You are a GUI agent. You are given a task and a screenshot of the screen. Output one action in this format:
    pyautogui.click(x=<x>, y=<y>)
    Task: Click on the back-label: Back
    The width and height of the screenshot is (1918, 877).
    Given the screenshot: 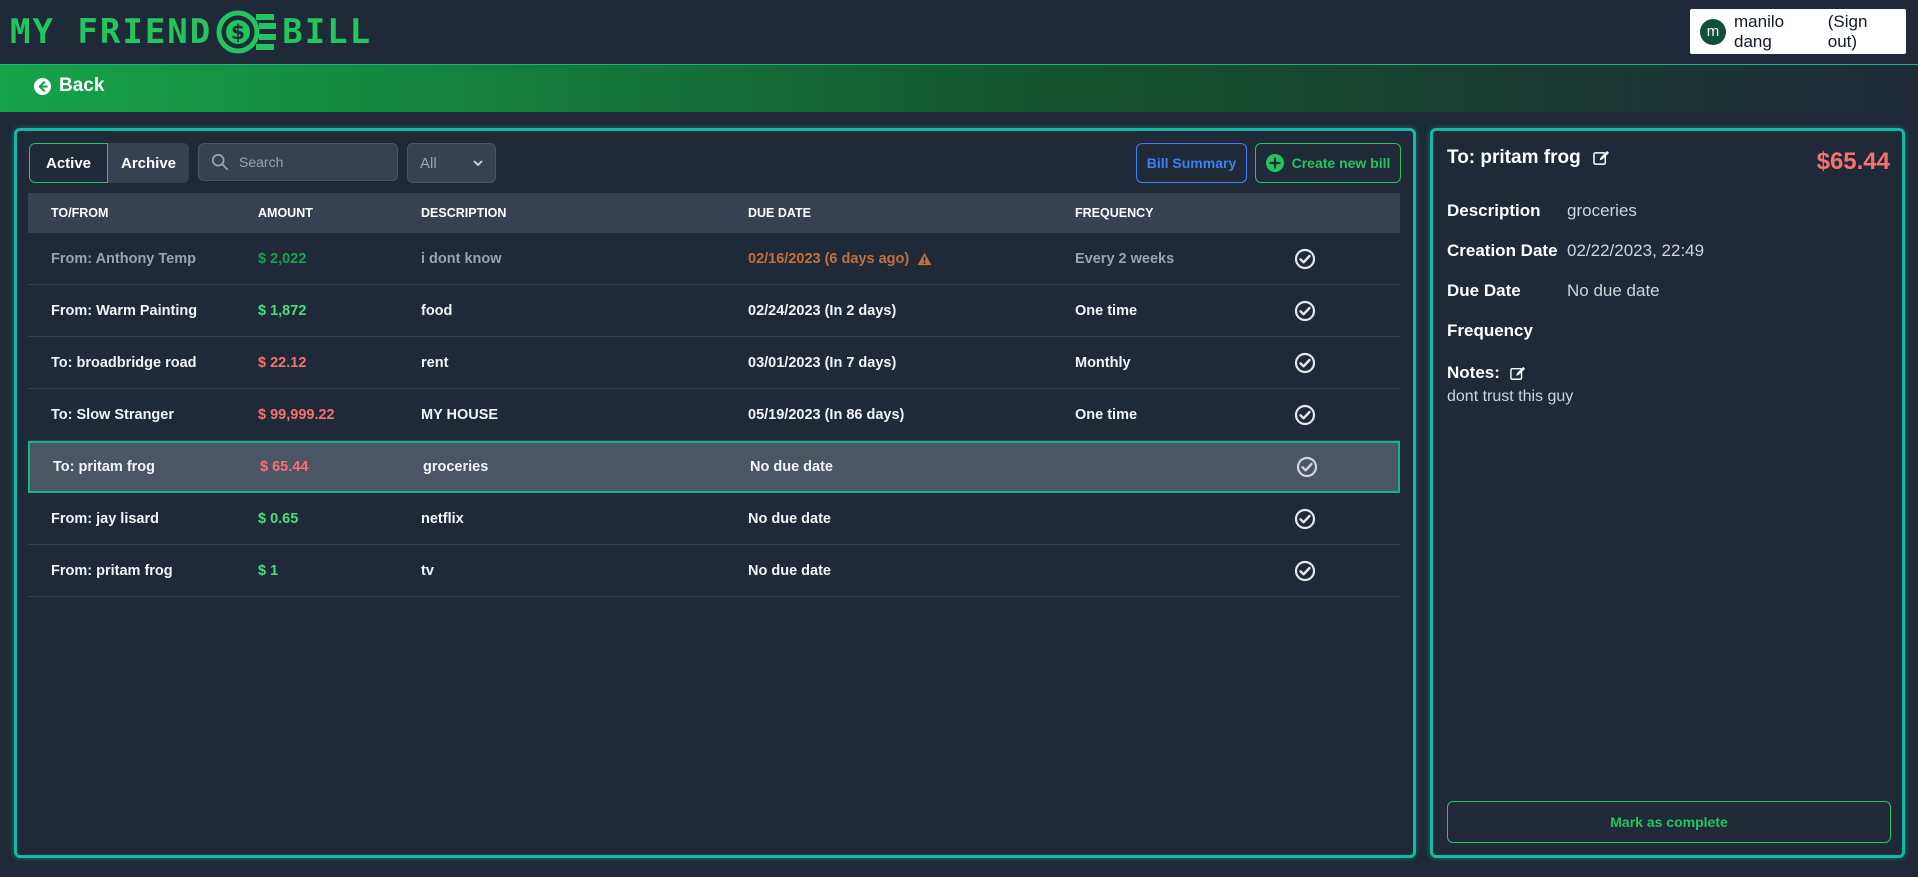 What is the action you would take?
    pyautogui.click(x=82, y=85)
    